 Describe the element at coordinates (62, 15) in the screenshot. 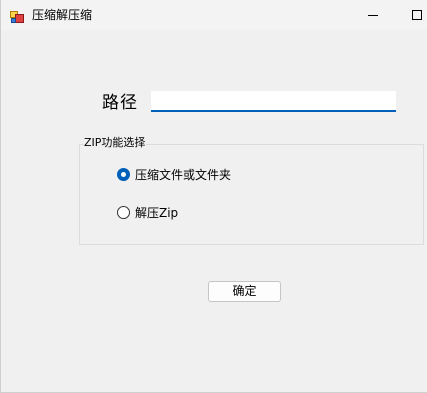

I see `window-title: 压缩解压缩` at that location.